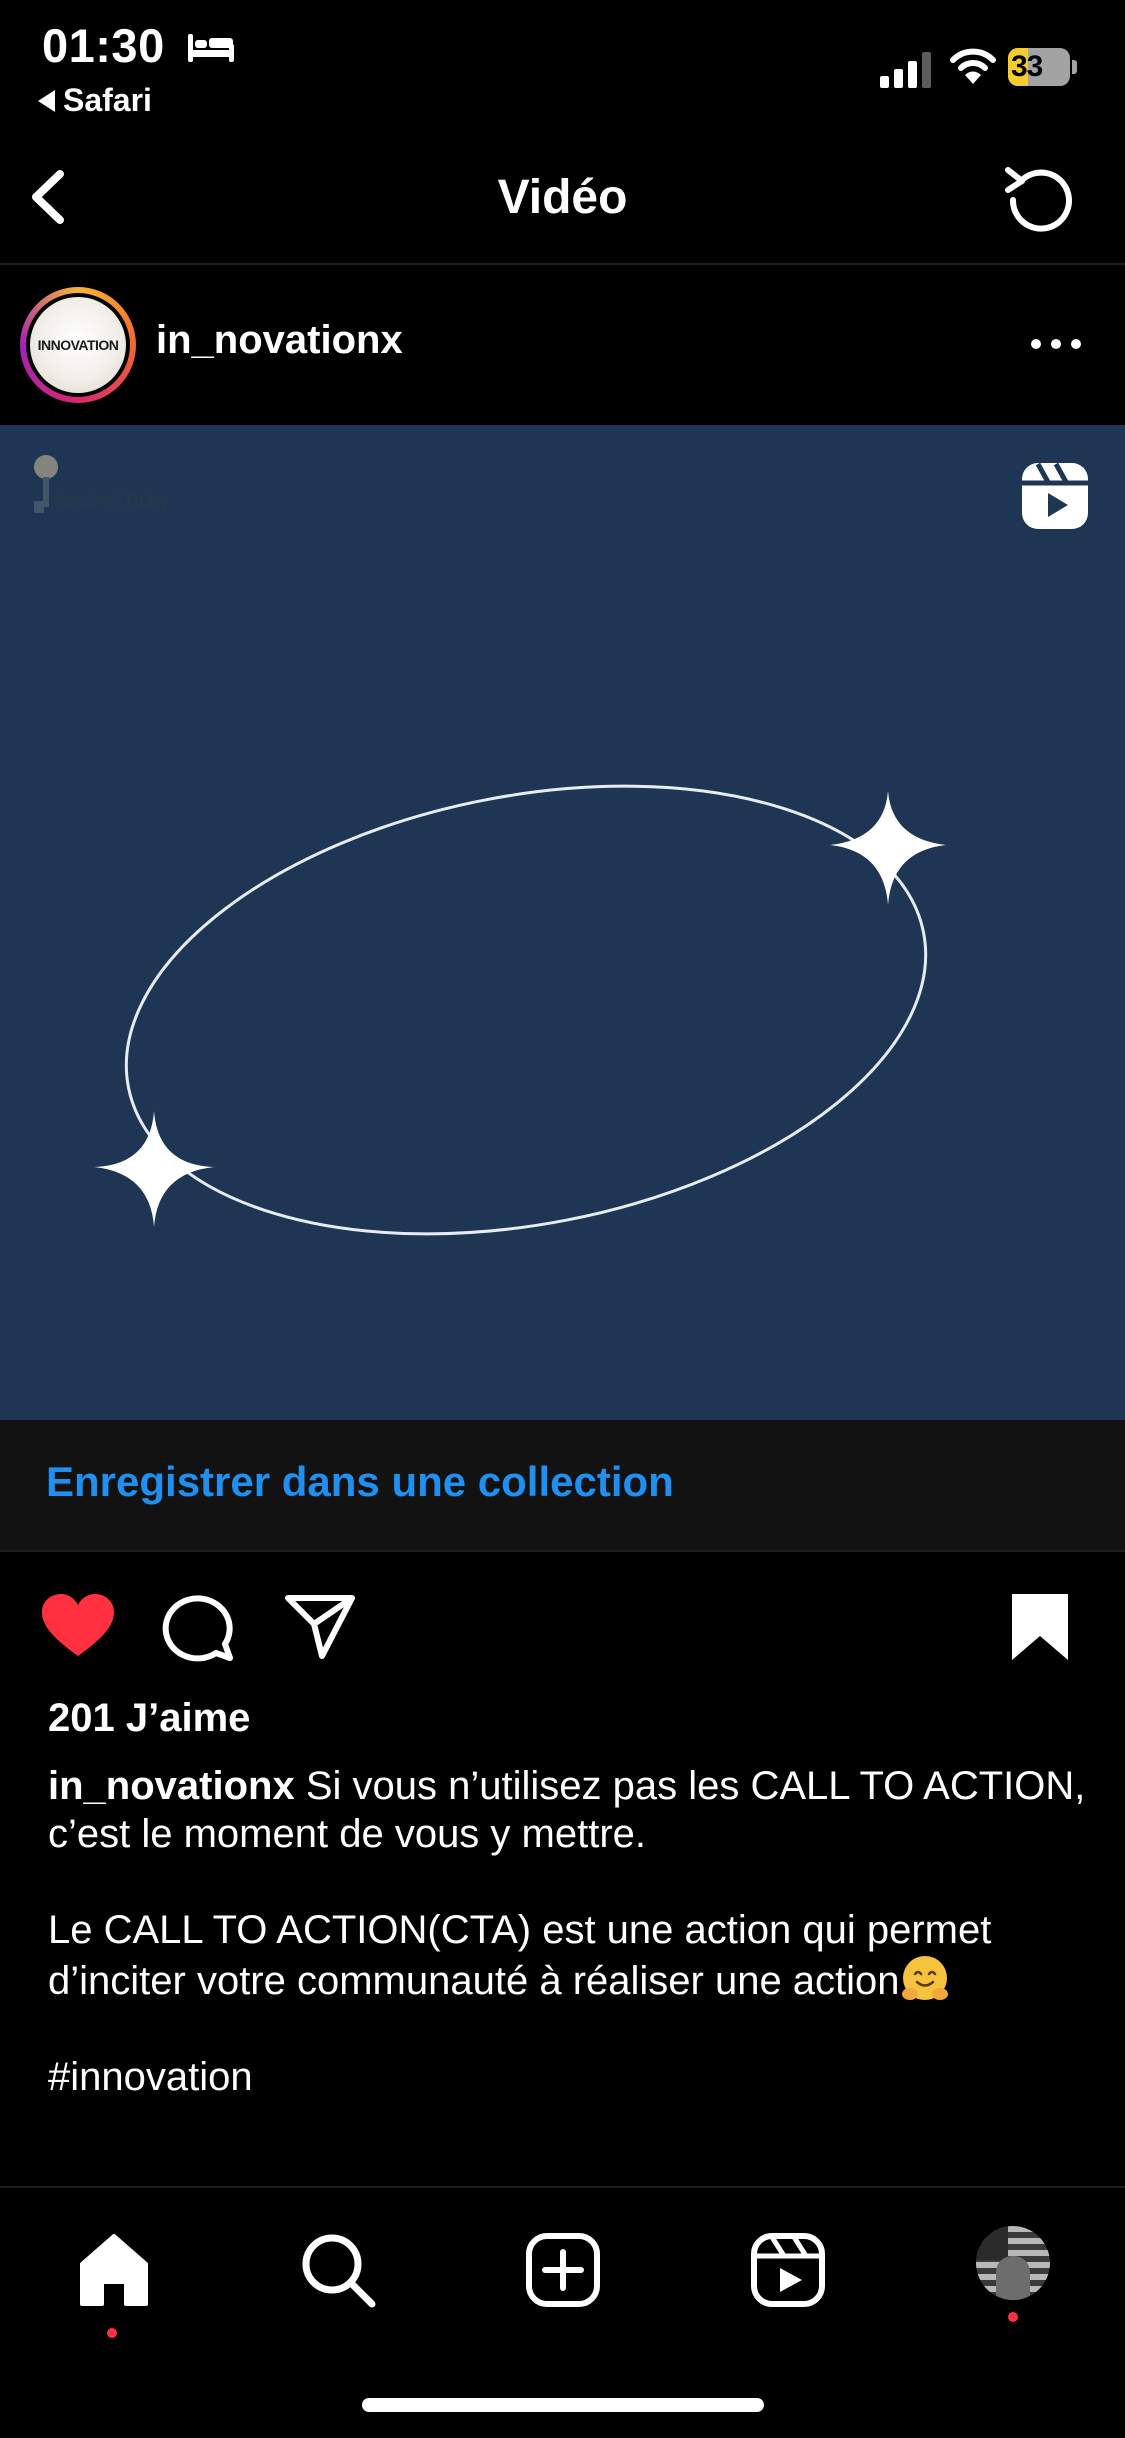 The image size is (1125, 2438). I want to click on create-icon, so click(563, 2270).